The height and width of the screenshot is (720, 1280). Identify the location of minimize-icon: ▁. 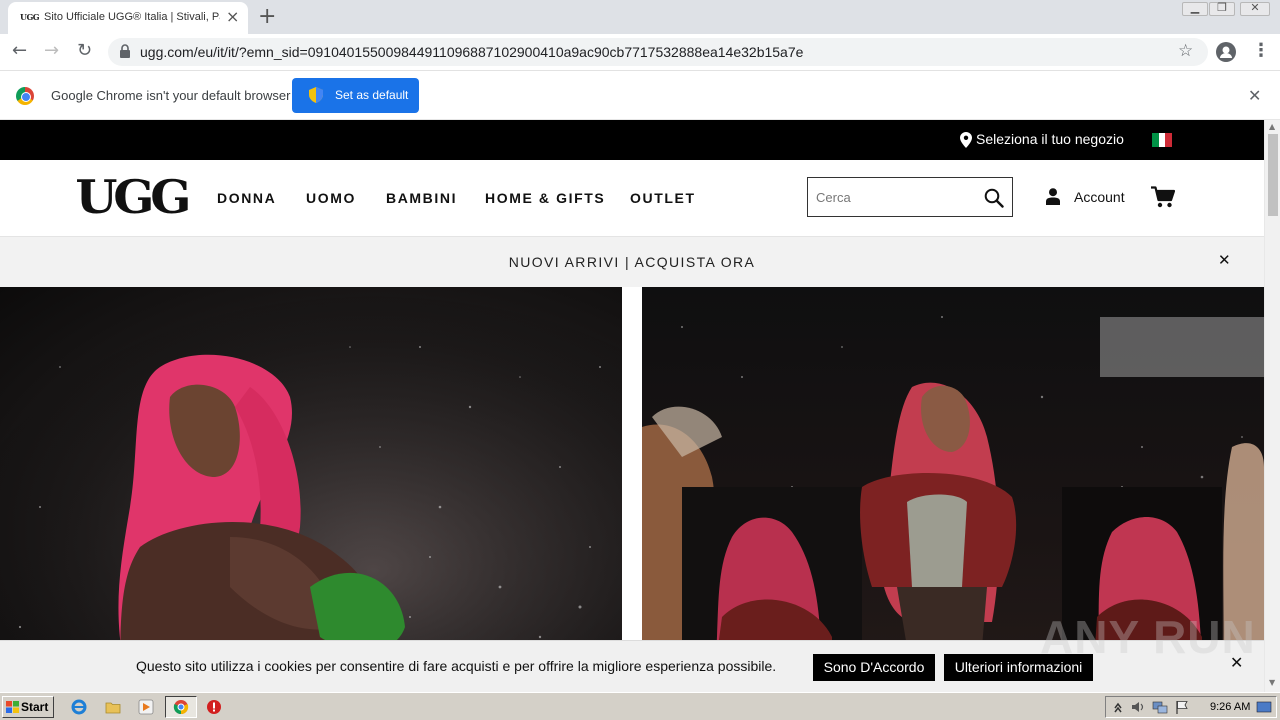
(1195, 7).